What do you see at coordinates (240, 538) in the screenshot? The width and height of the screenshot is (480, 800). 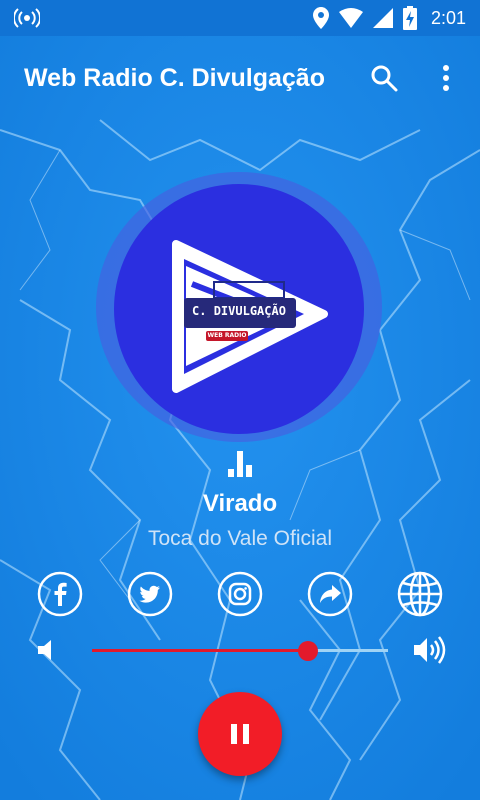 I see `artist-name: Toca do Vale Oficial` at bounding box center [240, 538].